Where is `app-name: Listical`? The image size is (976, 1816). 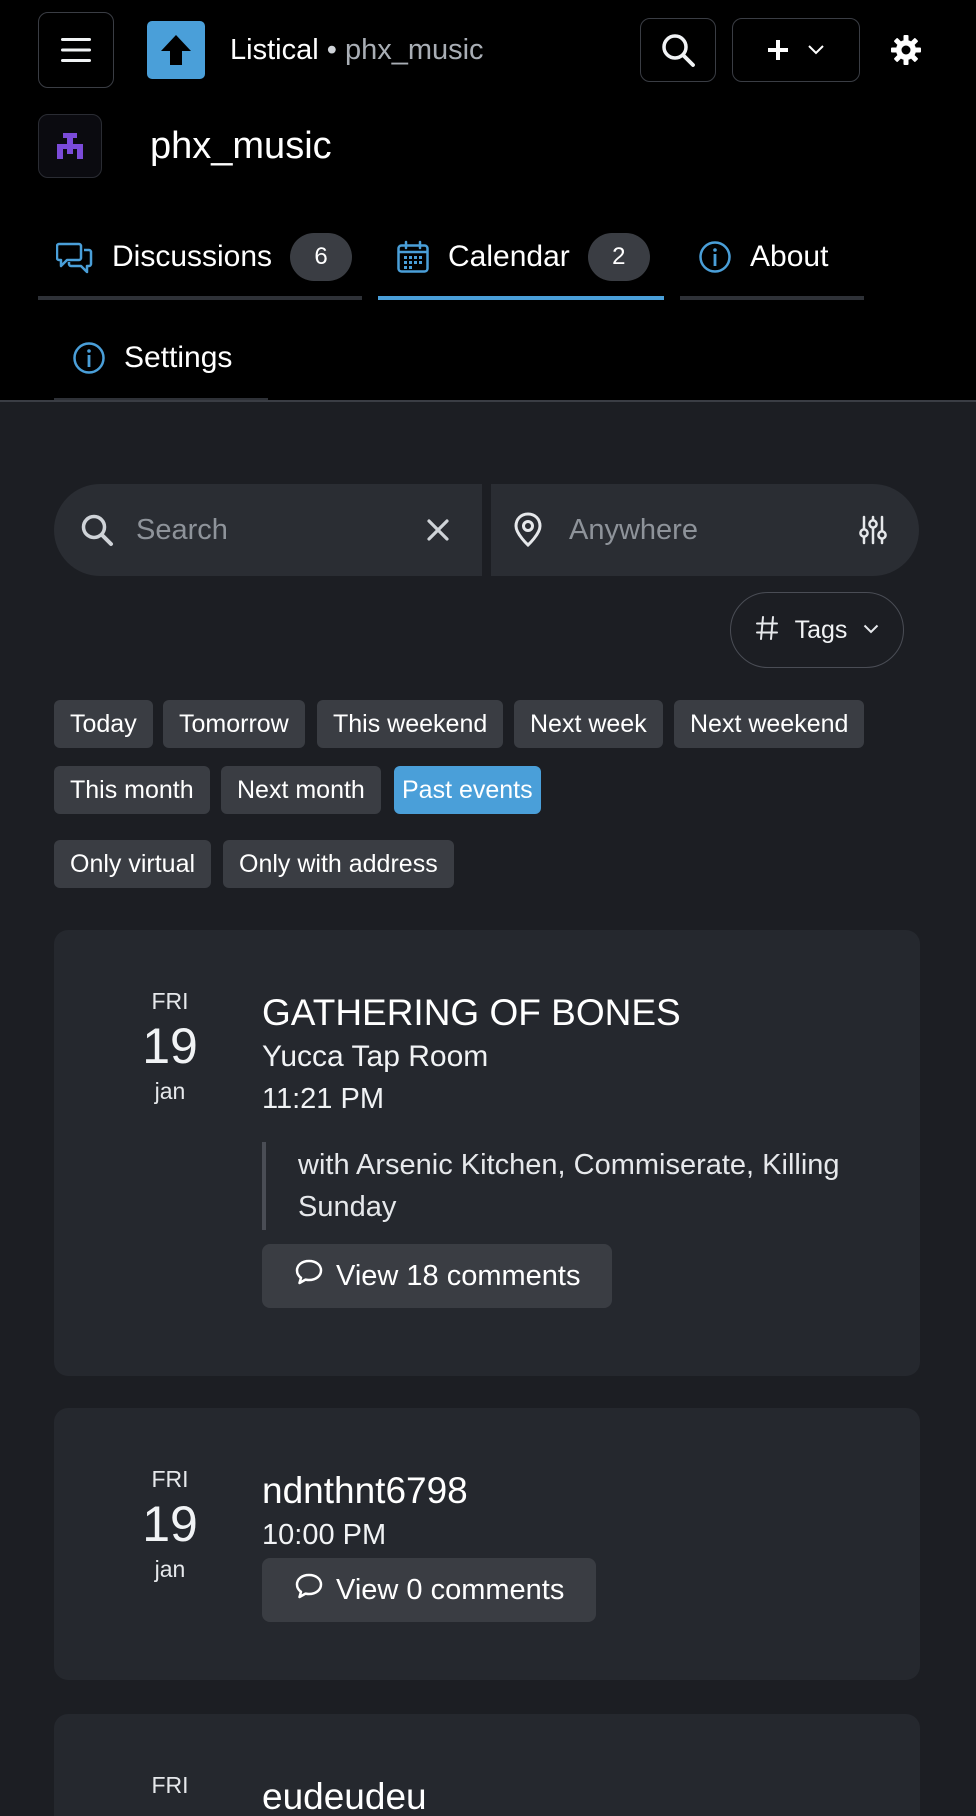 app-name: Listical is located at coordinates (274, 50).